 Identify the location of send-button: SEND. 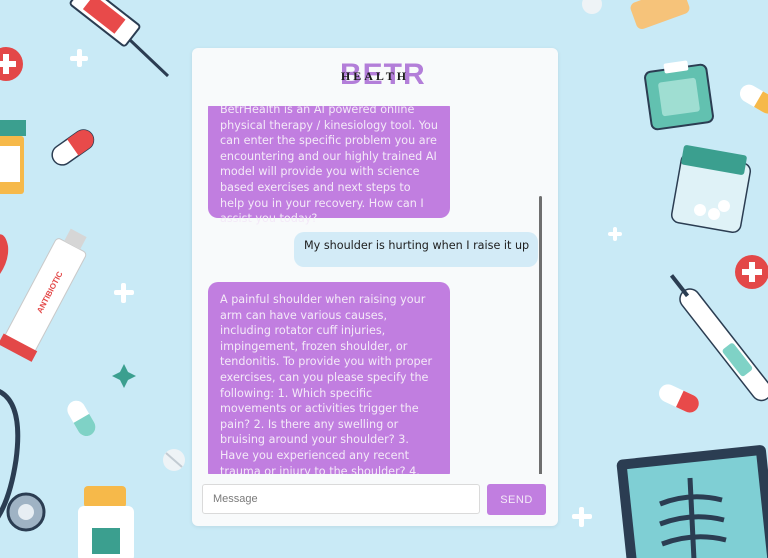
(516, 499).